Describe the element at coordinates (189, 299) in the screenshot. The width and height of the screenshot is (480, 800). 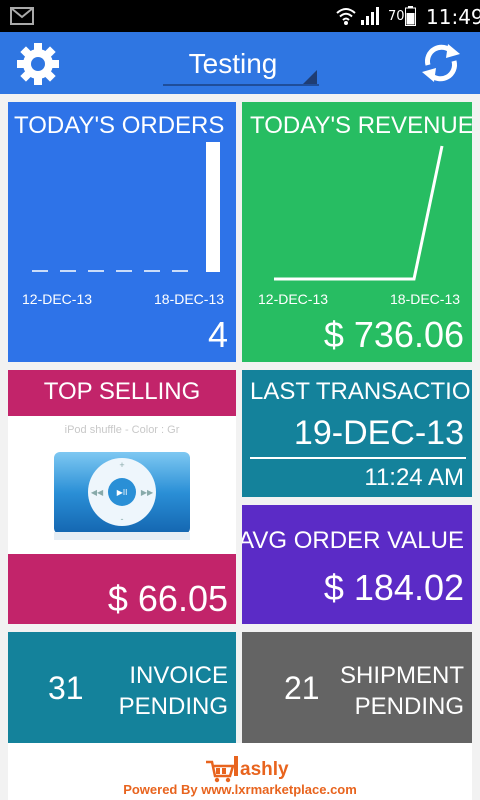
I see `orders-end-date: 18-DEC-13` at that location.